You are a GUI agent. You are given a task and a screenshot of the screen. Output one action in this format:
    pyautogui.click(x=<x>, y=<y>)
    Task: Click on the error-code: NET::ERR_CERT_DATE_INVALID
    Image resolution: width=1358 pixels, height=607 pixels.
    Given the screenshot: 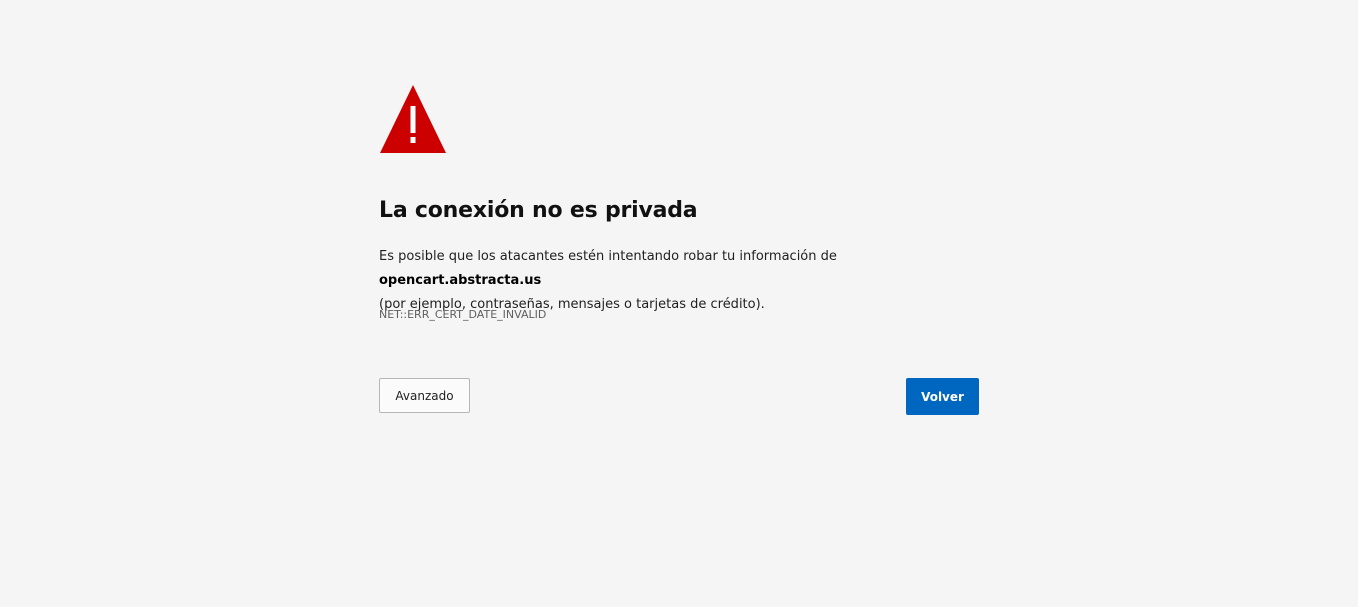 What is the action you would take?
    pyautogui.click(x=463, y=314)
    